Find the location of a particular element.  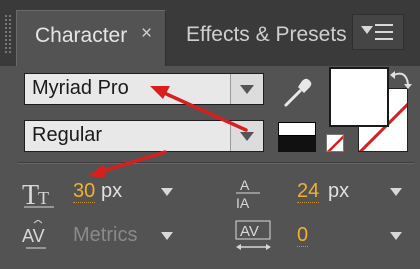

svg-text: A is located at coordinates (245, 185).